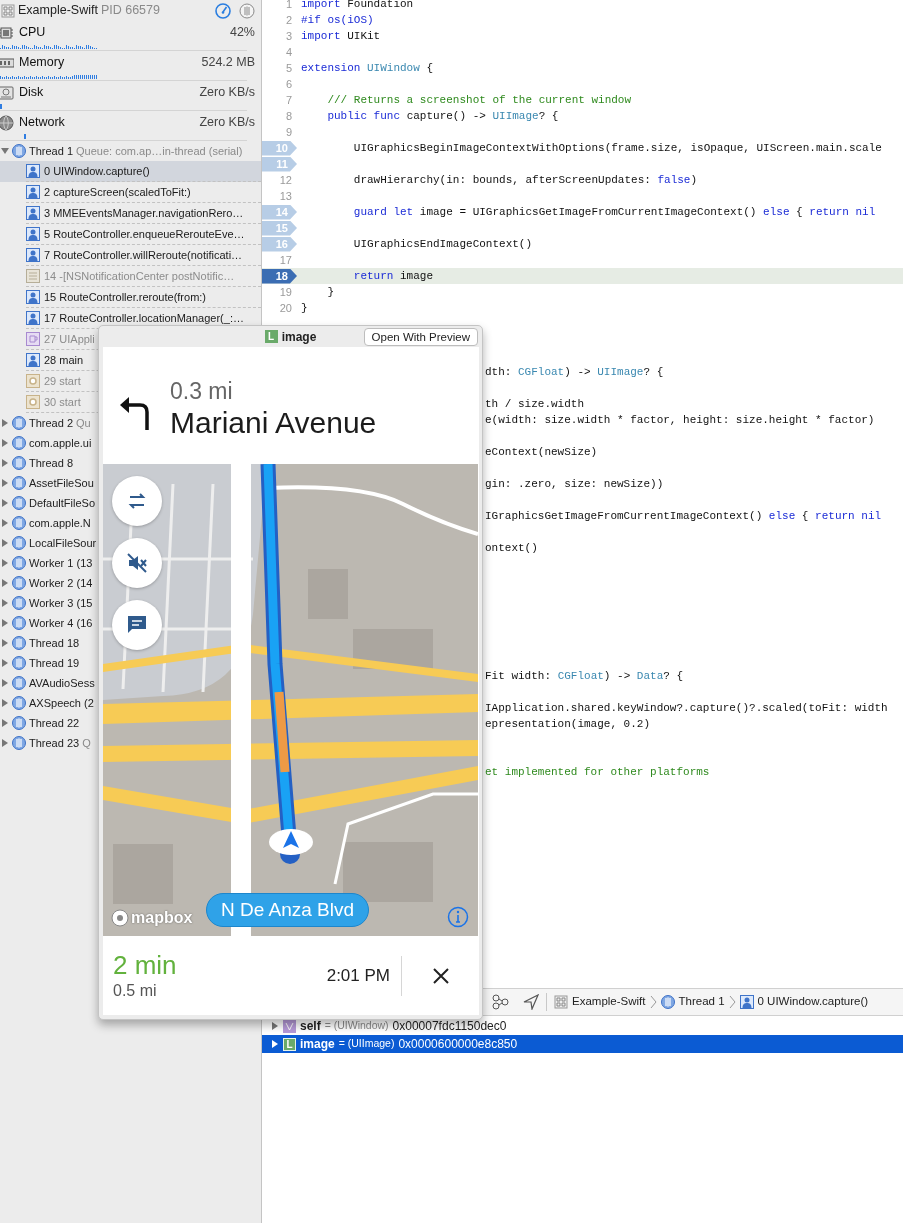 This screenshot has height=1223, width=903. Describe the element at coordinates (479, 100) in the screenshot. I see `code-line: /// Returns a screenshot of the current window` at that location.